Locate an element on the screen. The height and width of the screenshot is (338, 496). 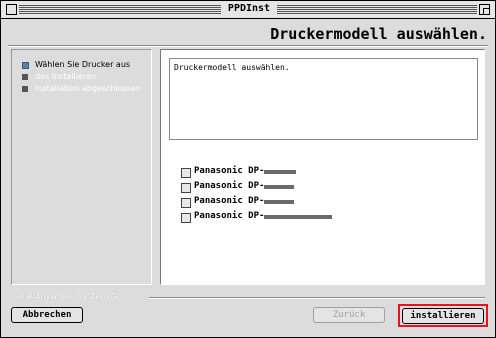
step-label: Wählen Sie Drucker aus is located at coordinates (83, 64).